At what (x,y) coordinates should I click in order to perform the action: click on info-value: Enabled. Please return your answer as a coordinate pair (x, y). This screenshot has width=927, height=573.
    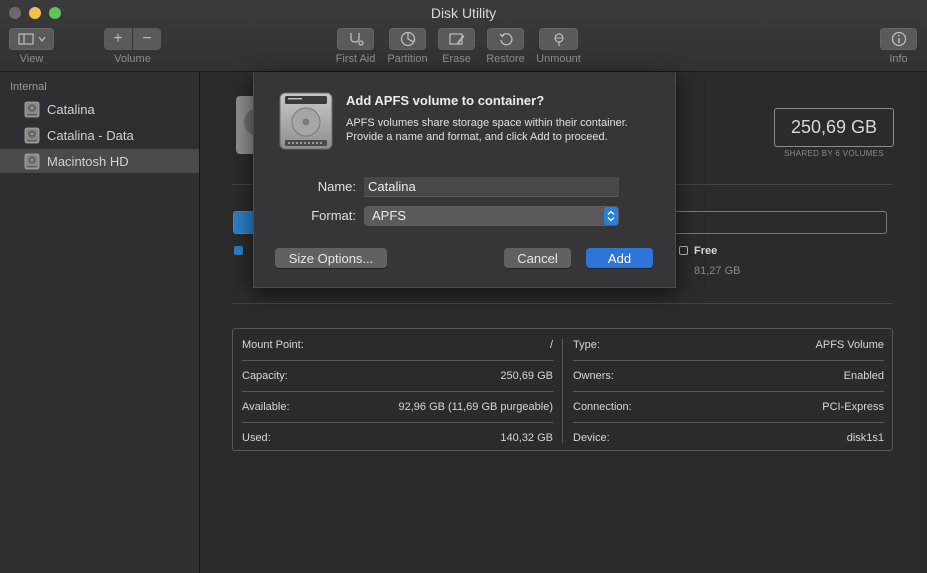
    Looking at the image, I should click on (863, 376).